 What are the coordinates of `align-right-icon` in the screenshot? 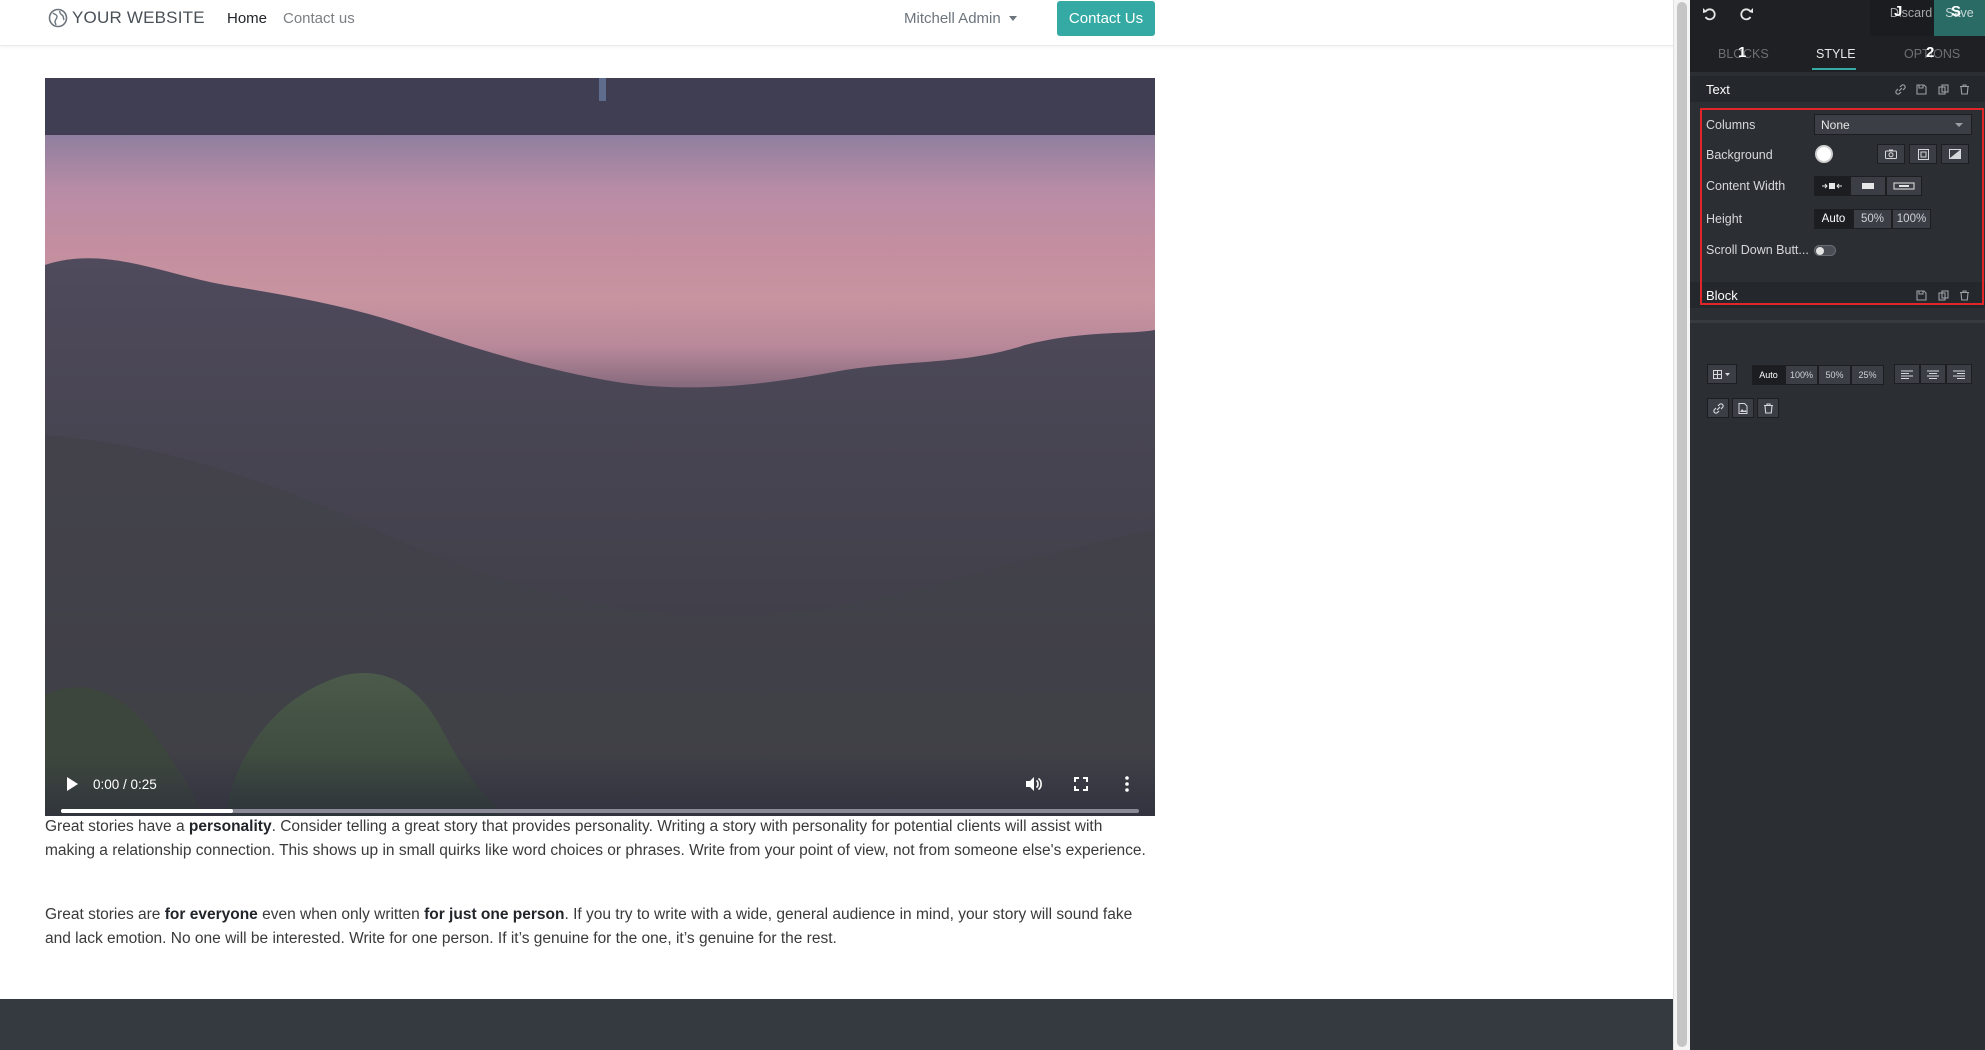 It's located at (1959, 374).